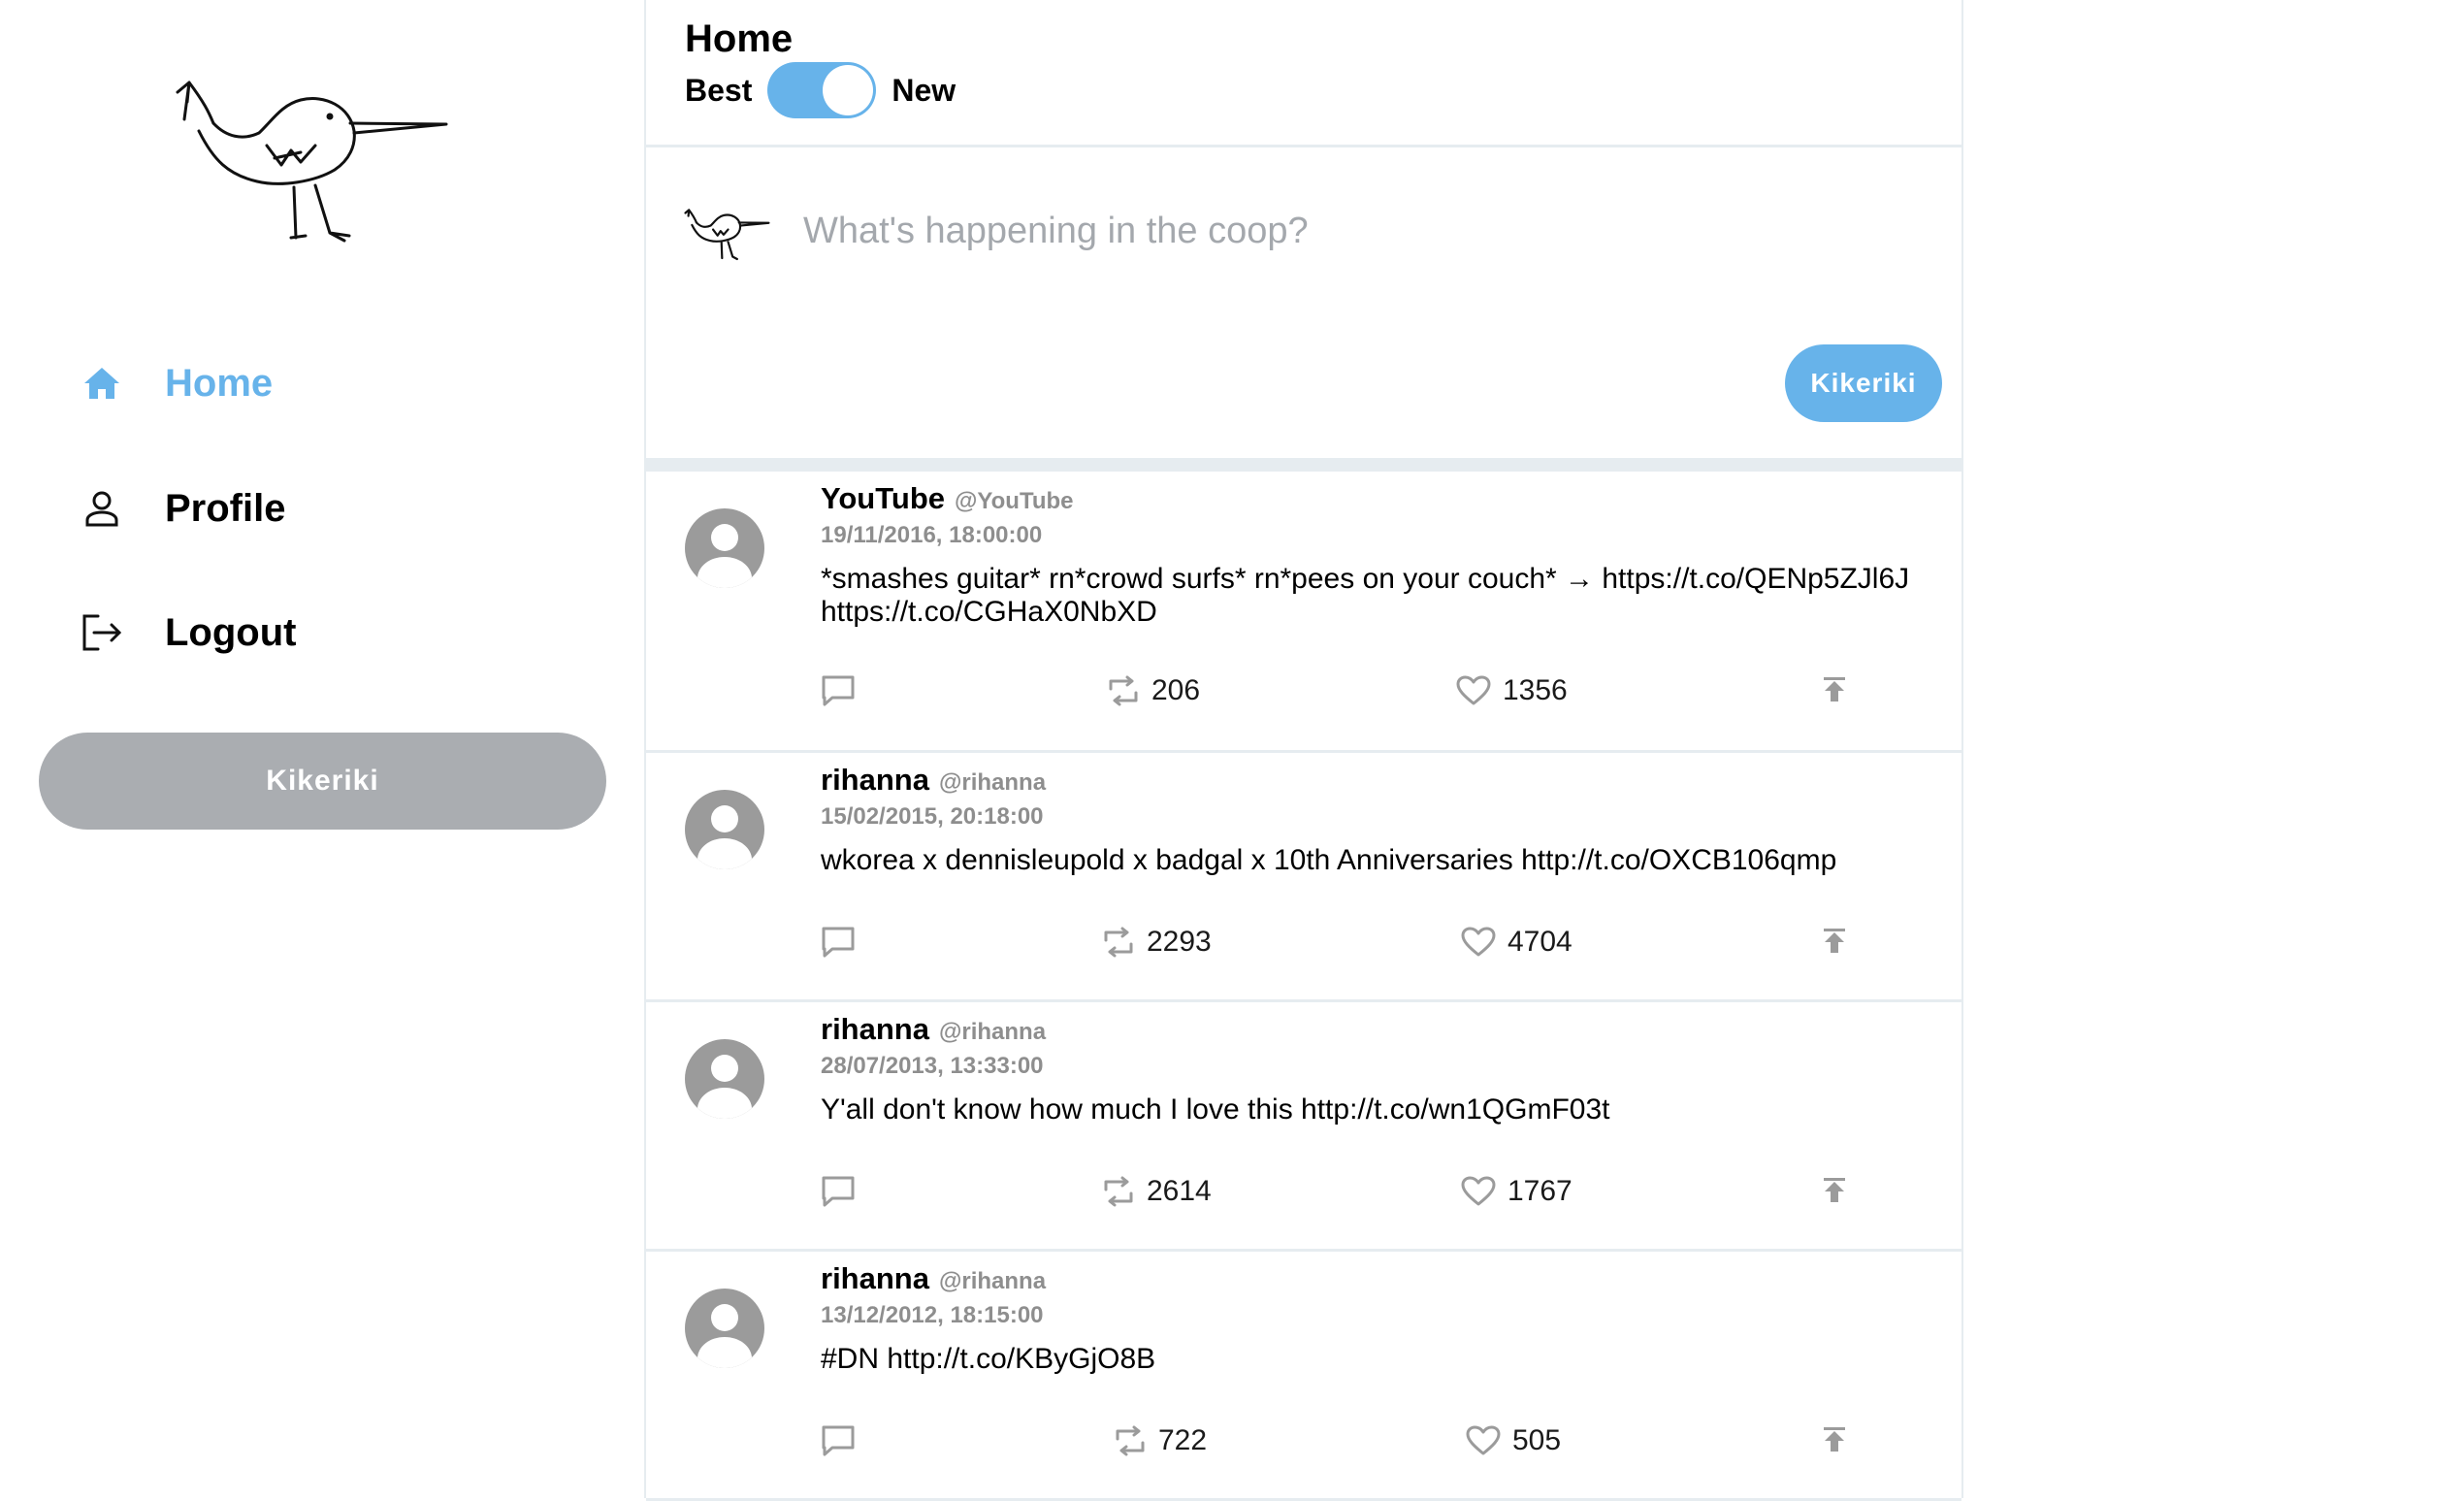  I want to click on sidebar-item-label: Profile, so click(226, 508).